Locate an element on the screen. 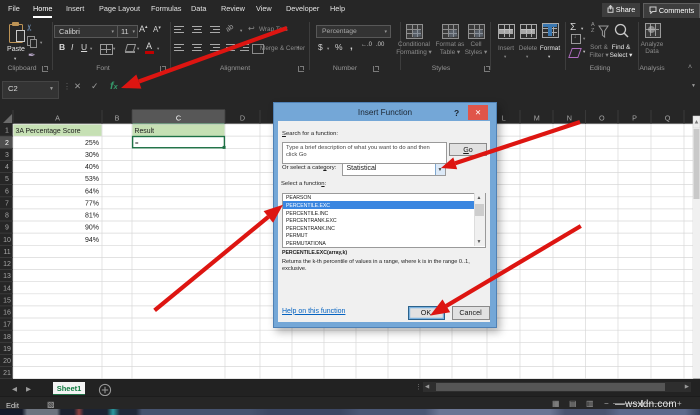 The height and width of the screenshot is (415, 700). svg-text: 20 is located at coordinates (7, 361).